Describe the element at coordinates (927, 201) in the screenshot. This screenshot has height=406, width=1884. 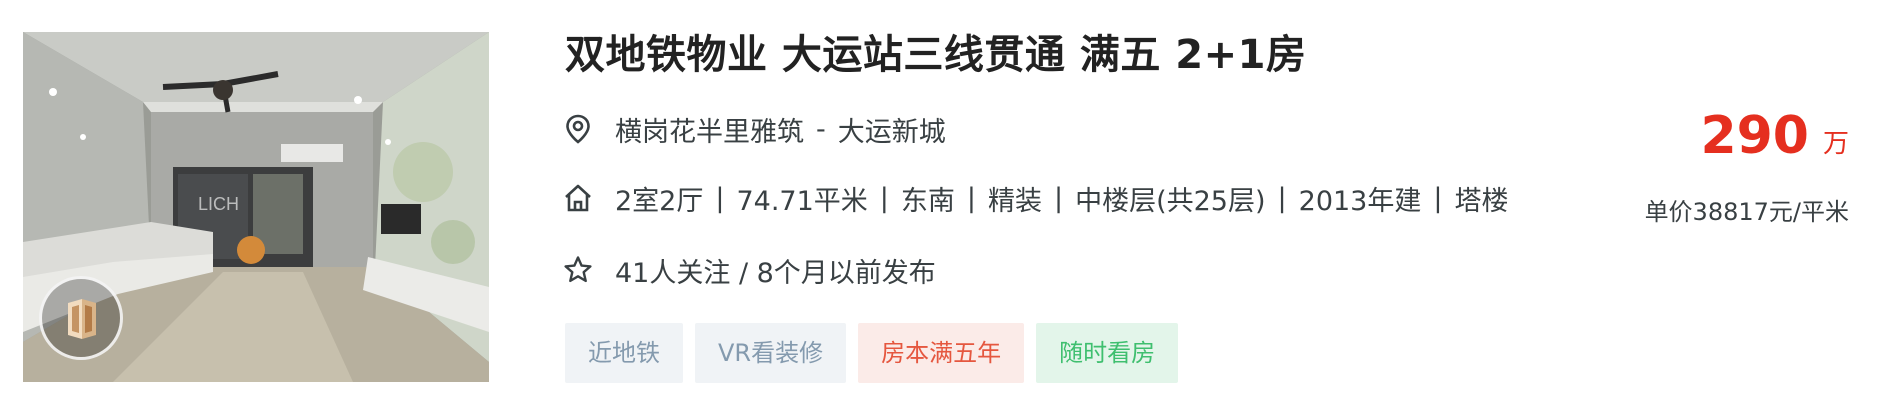
I see `house-orientation: 东南` at that location.